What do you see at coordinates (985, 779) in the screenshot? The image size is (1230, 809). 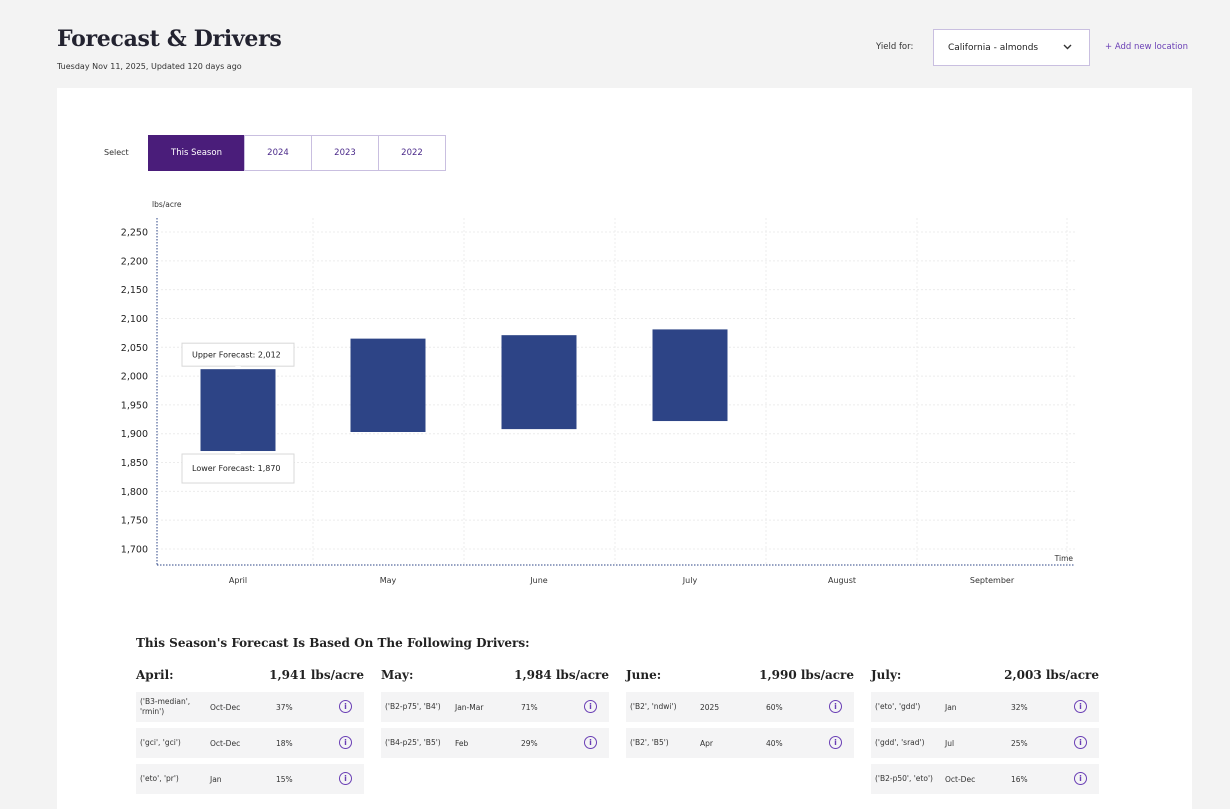 I see `driver-row: ('B2-p50', 'eto') Oct-Dec 16% i` at bounding box center [985, 779].